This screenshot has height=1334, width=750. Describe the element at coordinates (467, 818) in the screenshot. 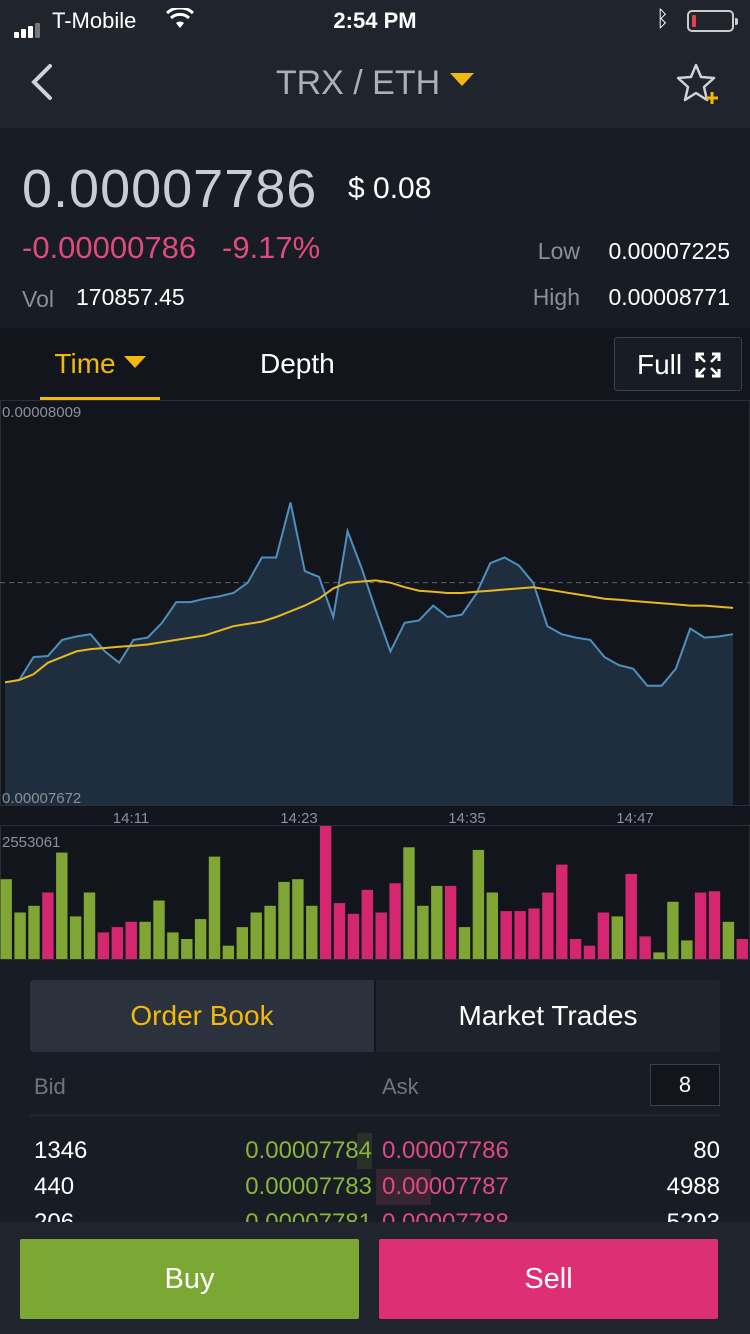

I see `x-tick-label: 14:35` at that location.